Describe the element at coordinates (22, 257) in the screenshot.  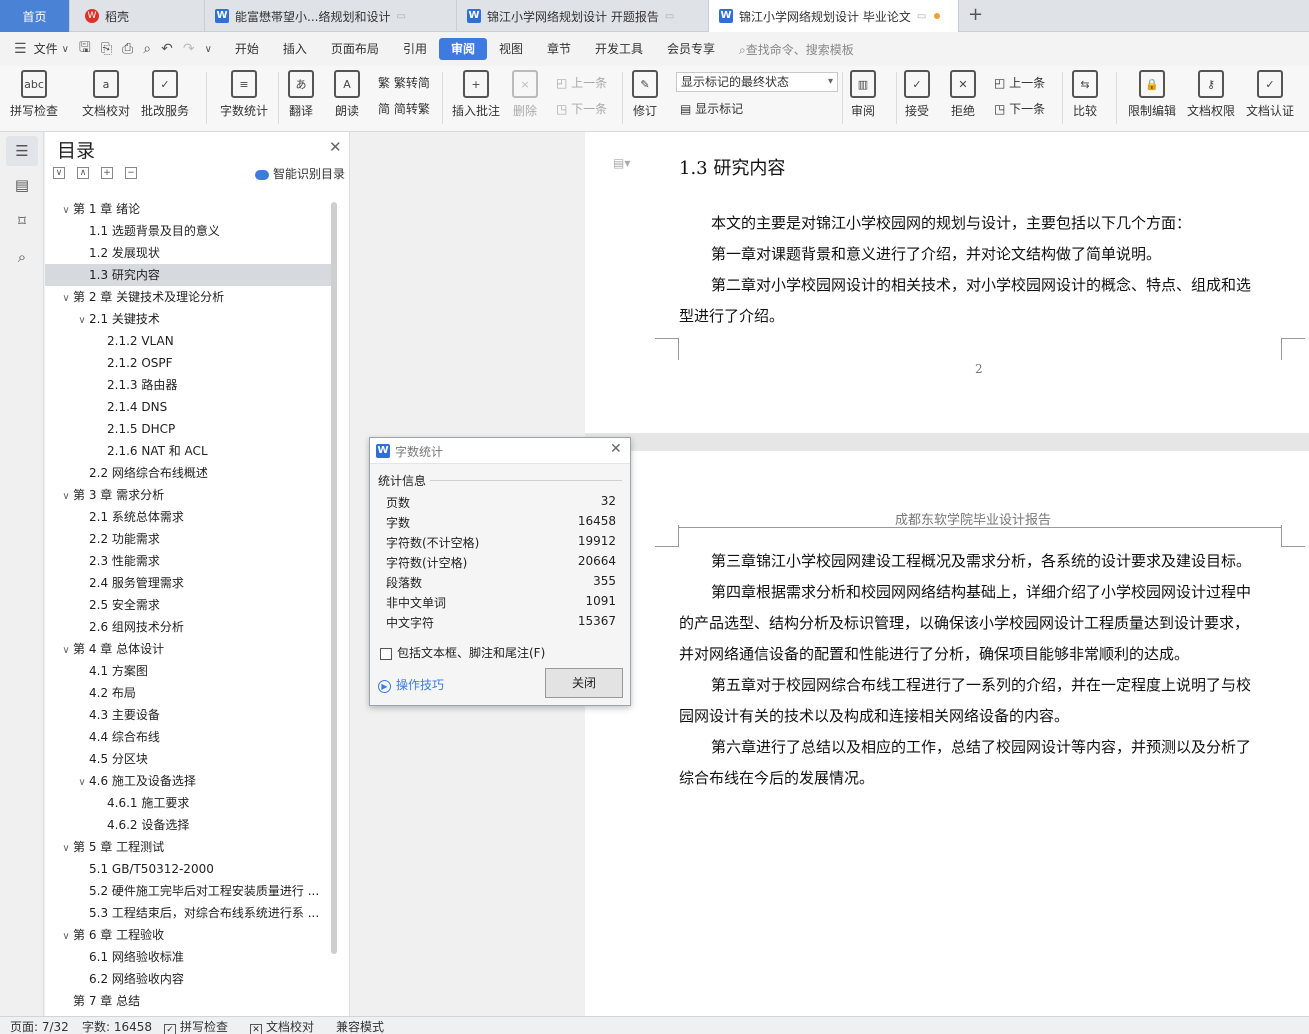
I see `search-icon: ⌕` at that location.